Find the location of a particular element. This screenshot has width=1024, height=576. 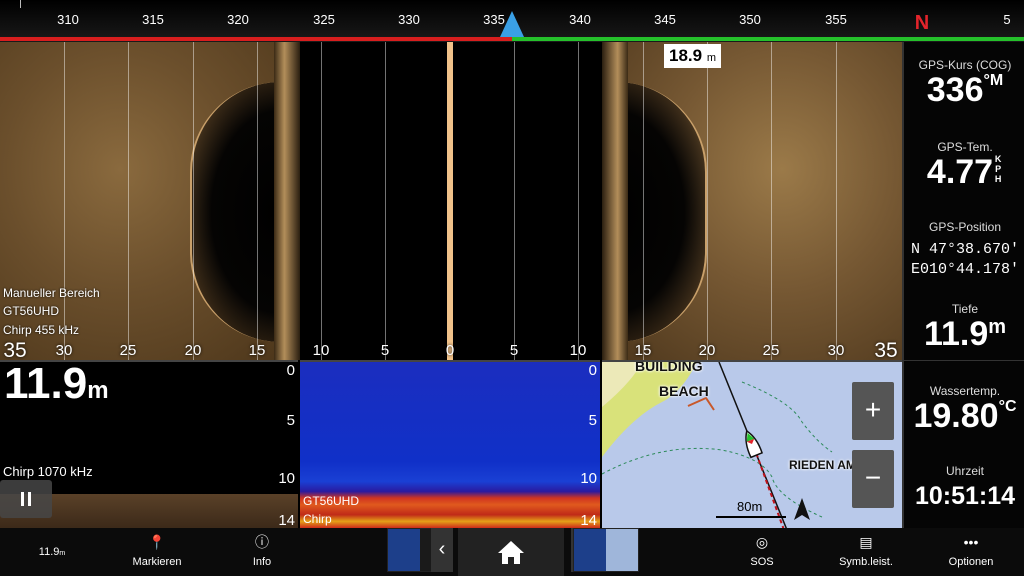

home-button is located at coordinates (511, 552).